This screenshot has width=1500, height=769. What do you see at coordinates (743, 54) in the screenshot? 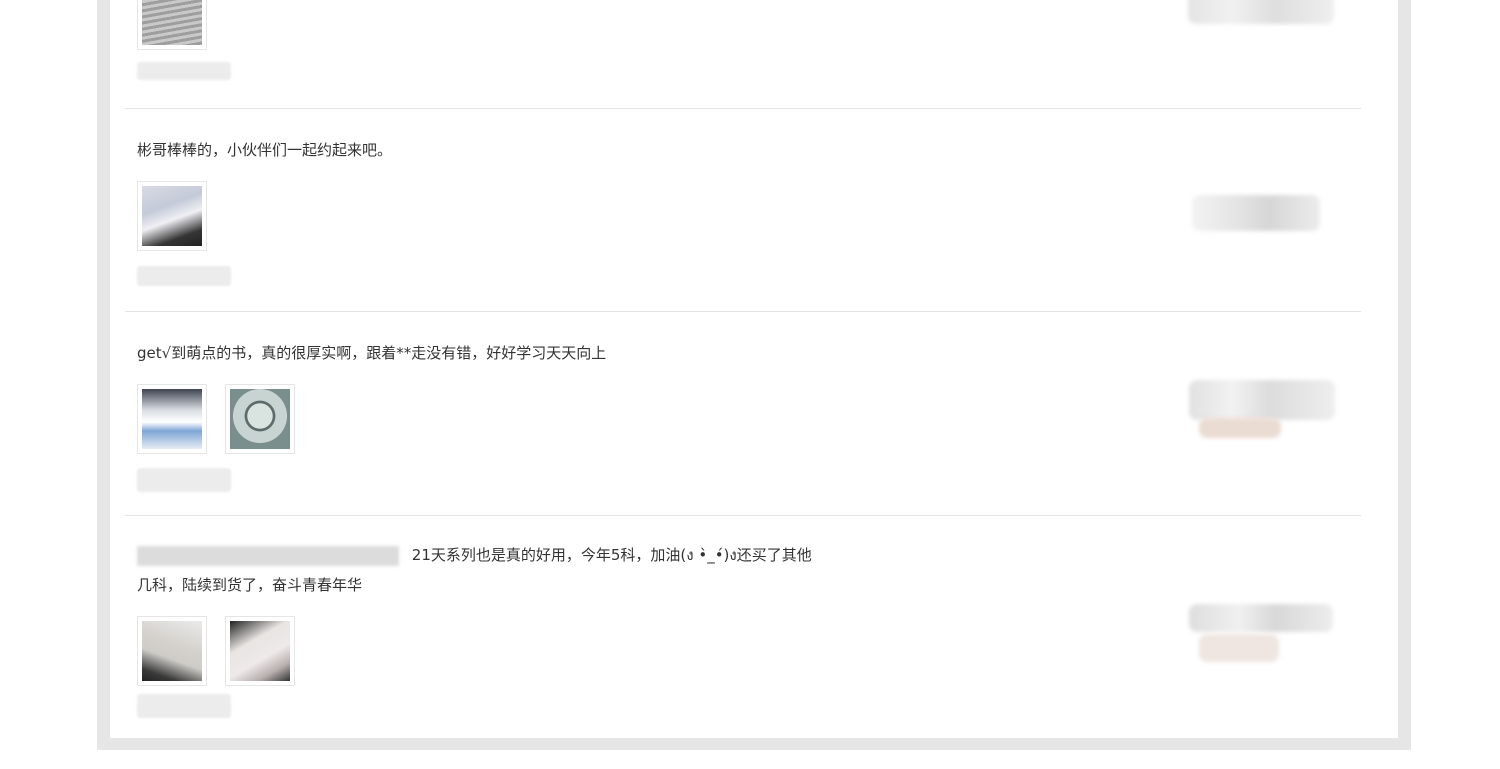
I see `review-item` at bounding box center [743, 54].